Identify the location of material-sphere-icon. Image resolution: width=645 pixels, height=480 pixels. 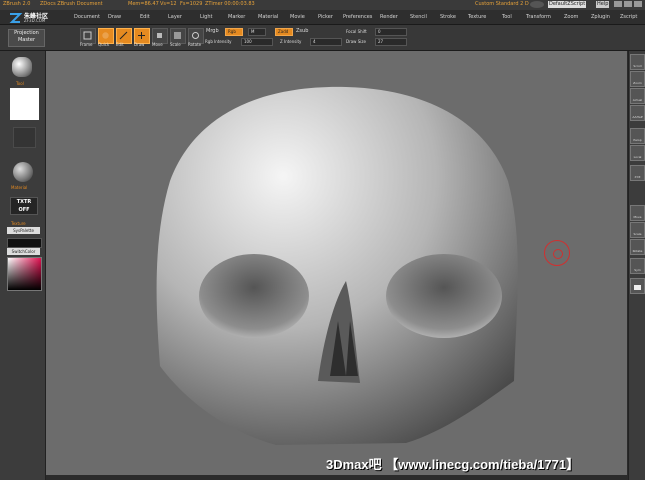
(23, 172).